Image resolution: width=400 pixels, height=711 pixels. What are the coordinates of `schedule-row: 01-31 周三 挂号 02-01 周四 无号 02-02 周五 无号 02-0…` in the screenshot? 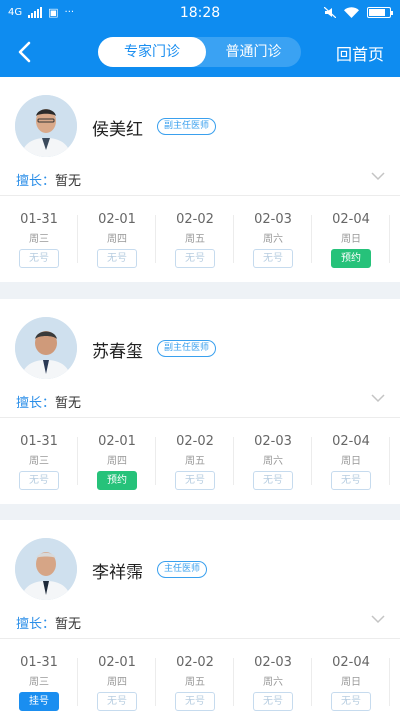 It's located at (200, 675).